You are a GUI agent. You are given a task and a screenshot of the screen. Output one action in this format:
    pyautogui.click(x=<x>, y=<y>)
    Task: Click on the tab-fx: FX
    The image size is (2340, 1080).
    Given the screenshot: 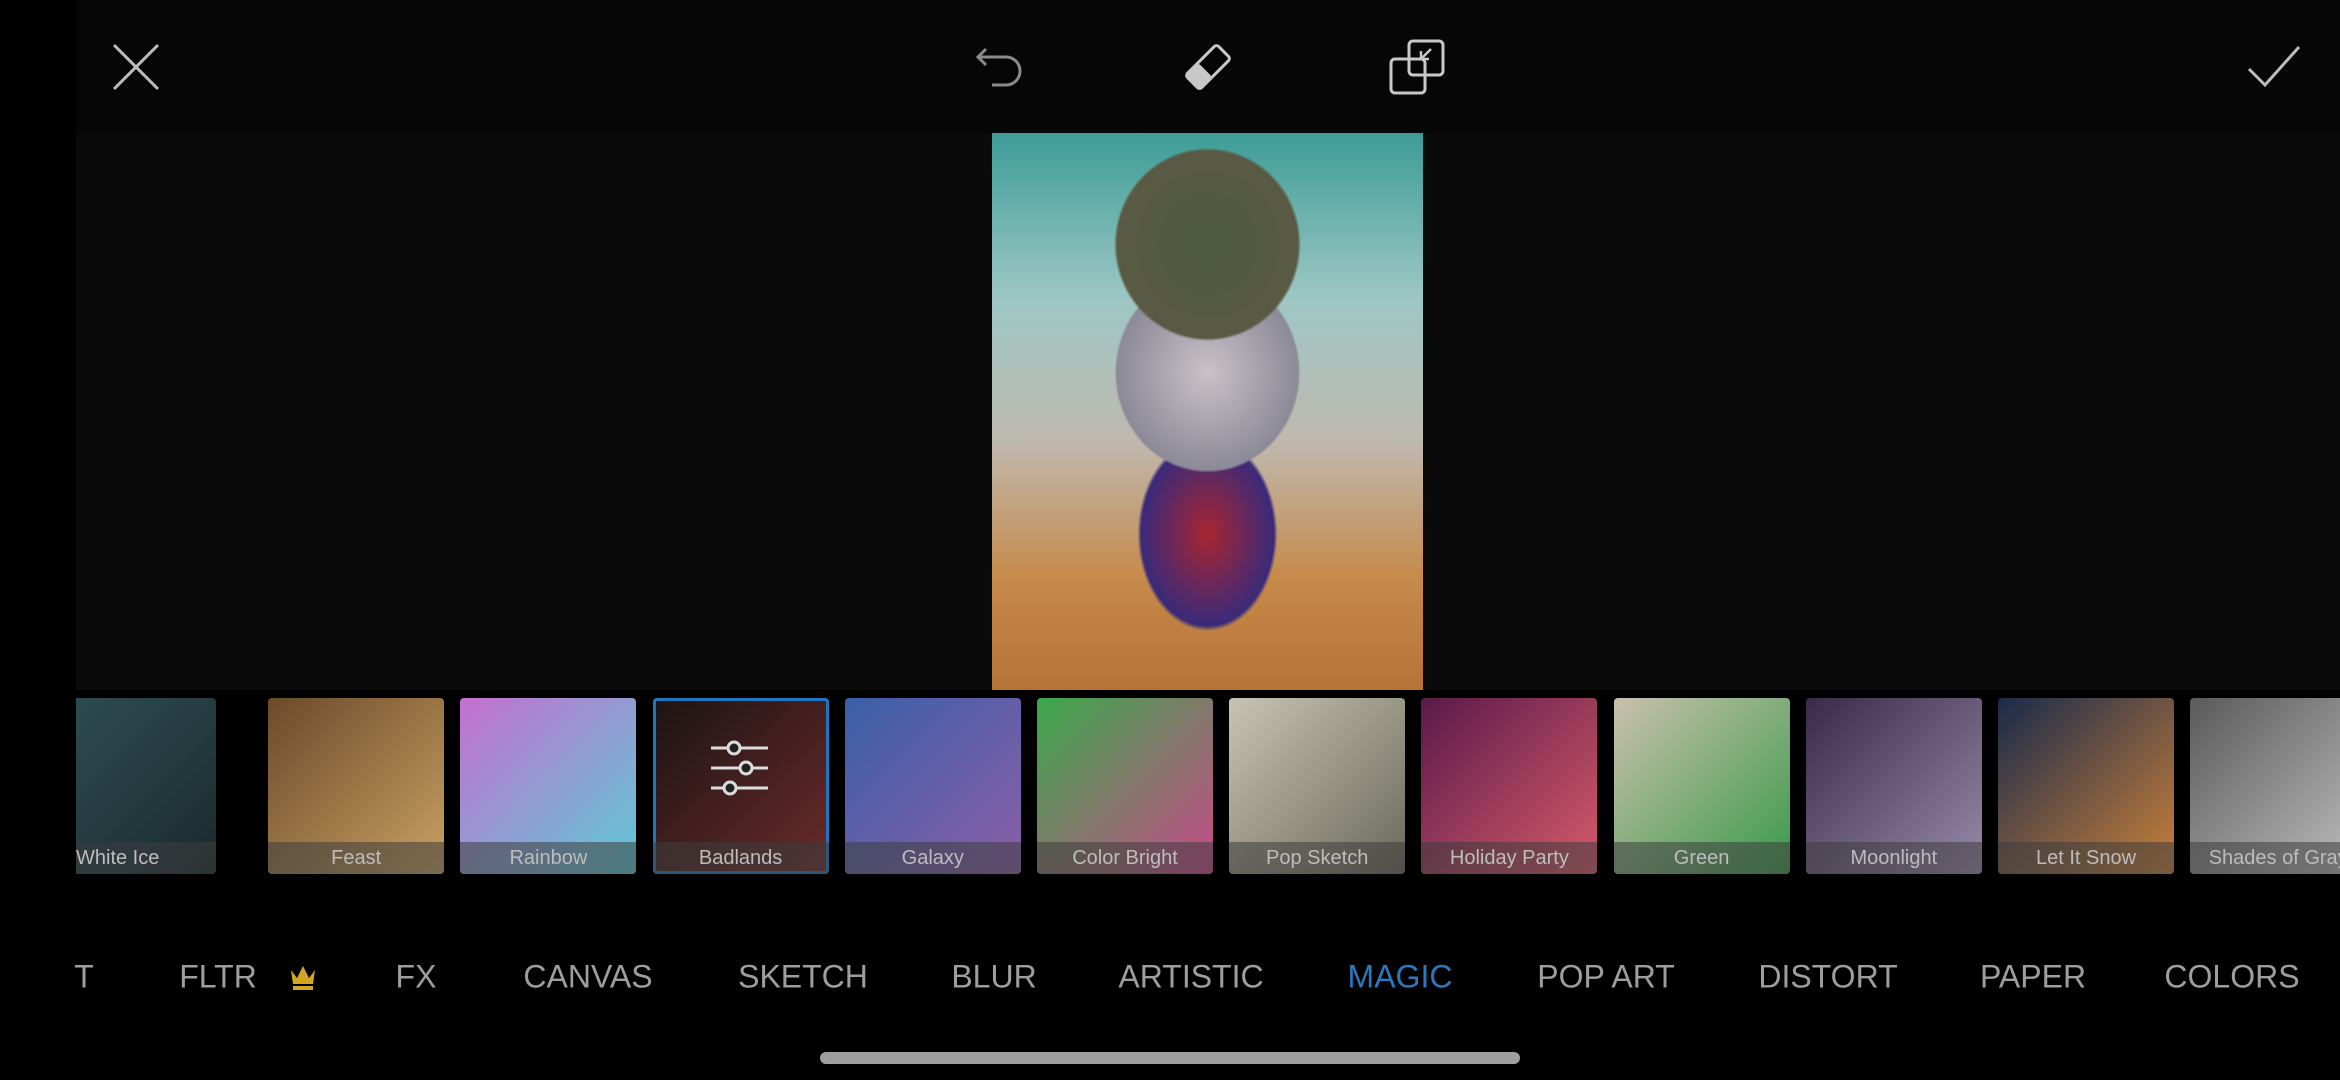 What is the action you would take?
    pyautogui.click(x=416, y=977)
    